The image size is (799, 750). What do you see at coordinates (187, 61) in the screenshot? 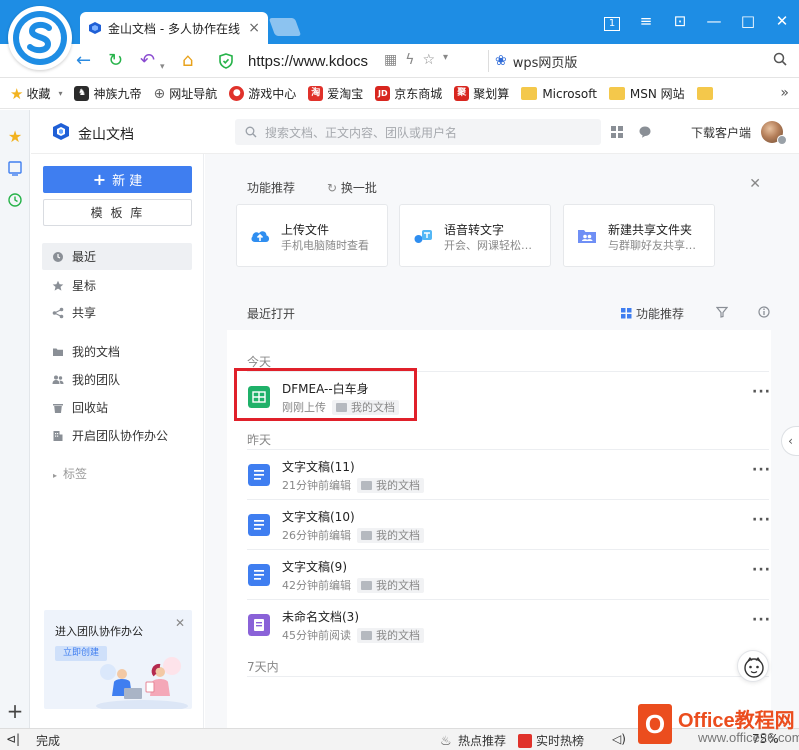
I see `home-icon: ⌂` at bounding box center [187, 61].